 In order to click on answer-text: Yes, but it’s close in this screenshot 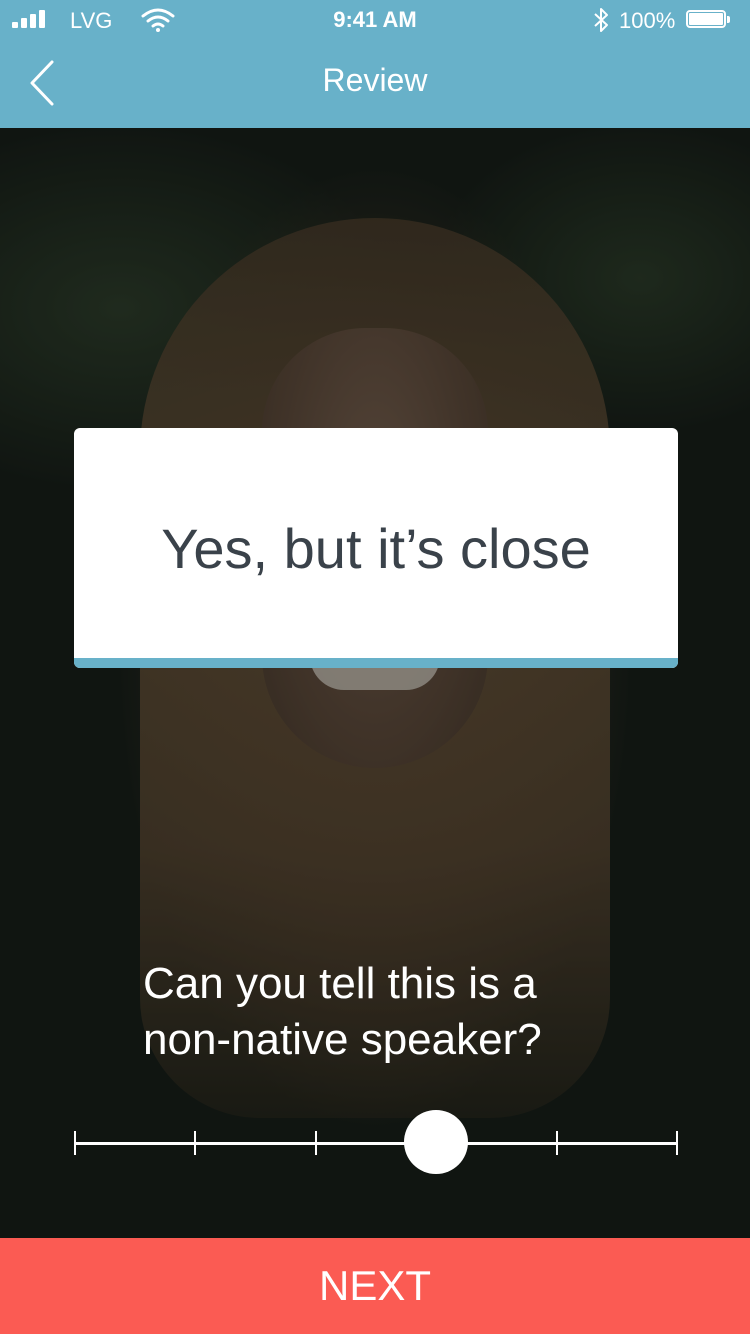, I will do `click(376, 548)`.